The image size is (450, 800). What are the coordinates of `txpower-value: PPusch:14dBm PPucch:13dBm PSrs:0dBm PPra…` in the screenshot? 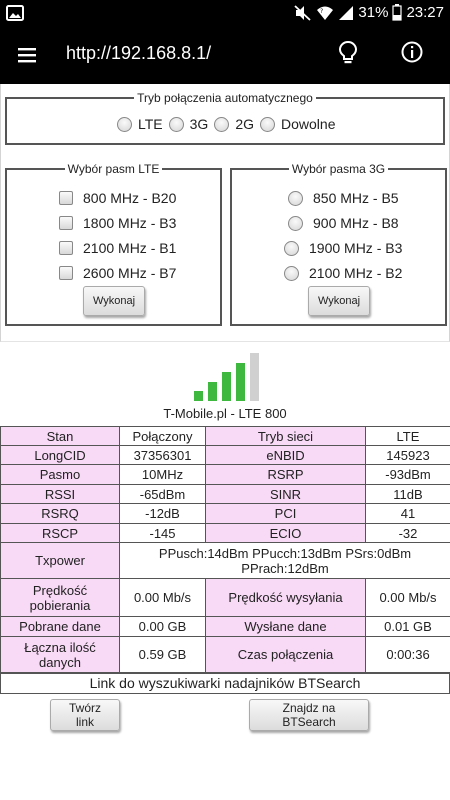 It's located at (284, 560).